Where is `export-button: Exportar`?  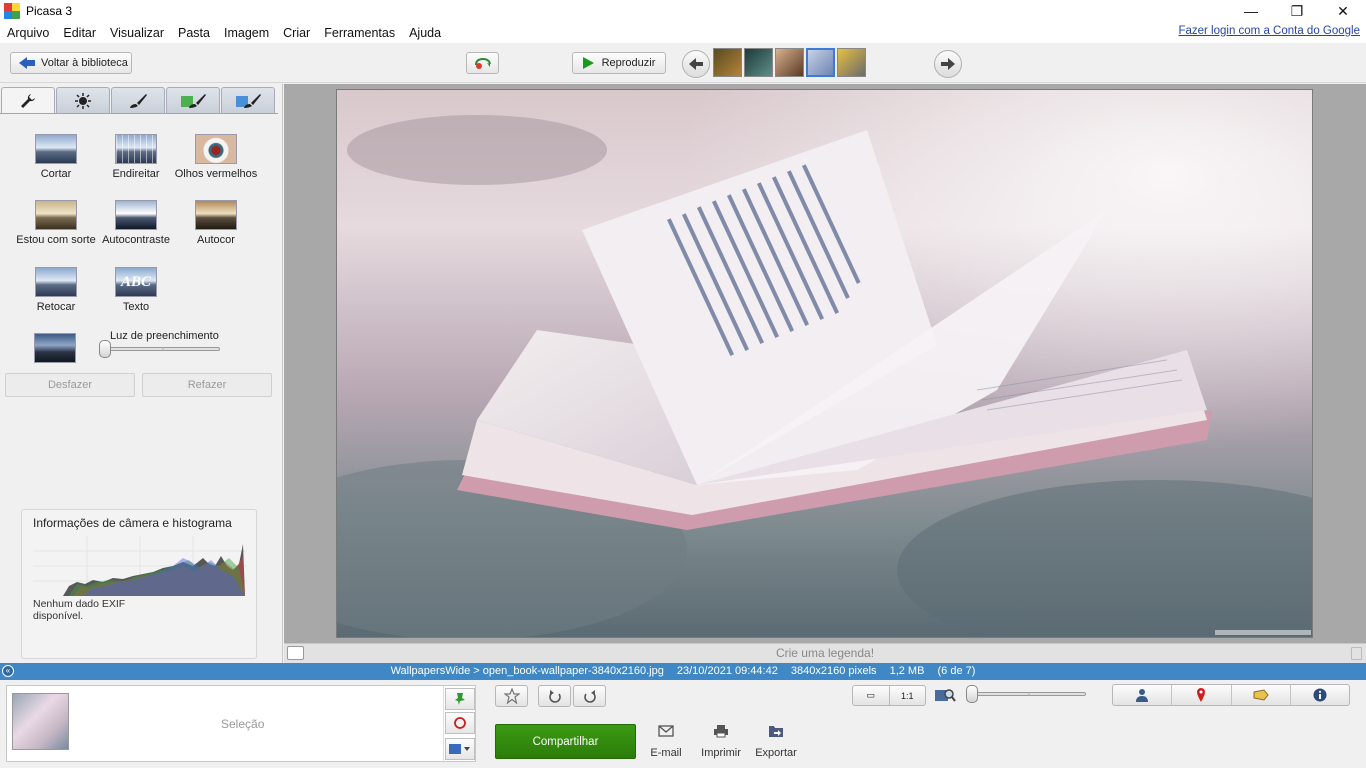 export-button: Exportar is located at coordinates (776, 740).